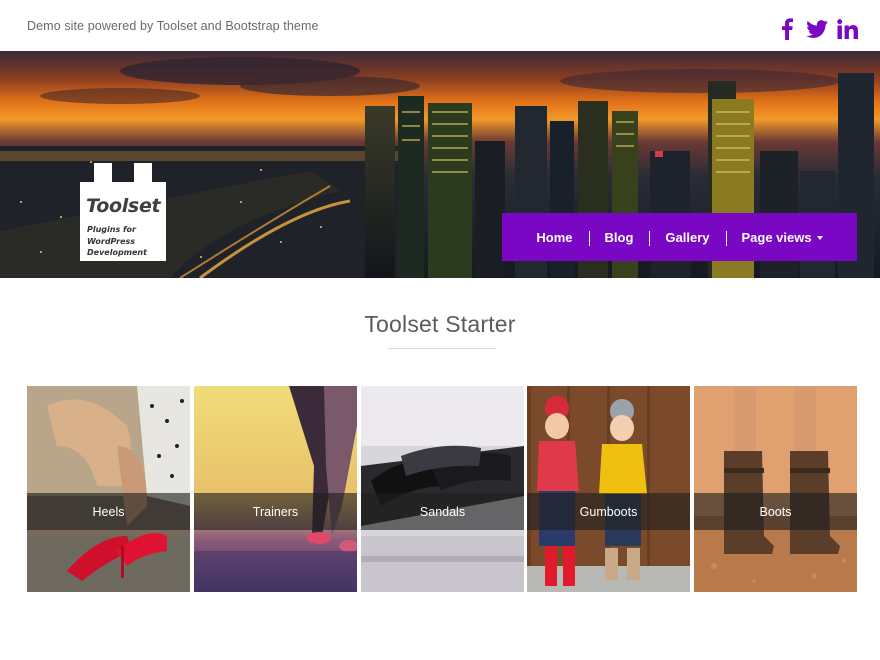  I want to click on nav-page-views-label: Page views, so click(776, 237).